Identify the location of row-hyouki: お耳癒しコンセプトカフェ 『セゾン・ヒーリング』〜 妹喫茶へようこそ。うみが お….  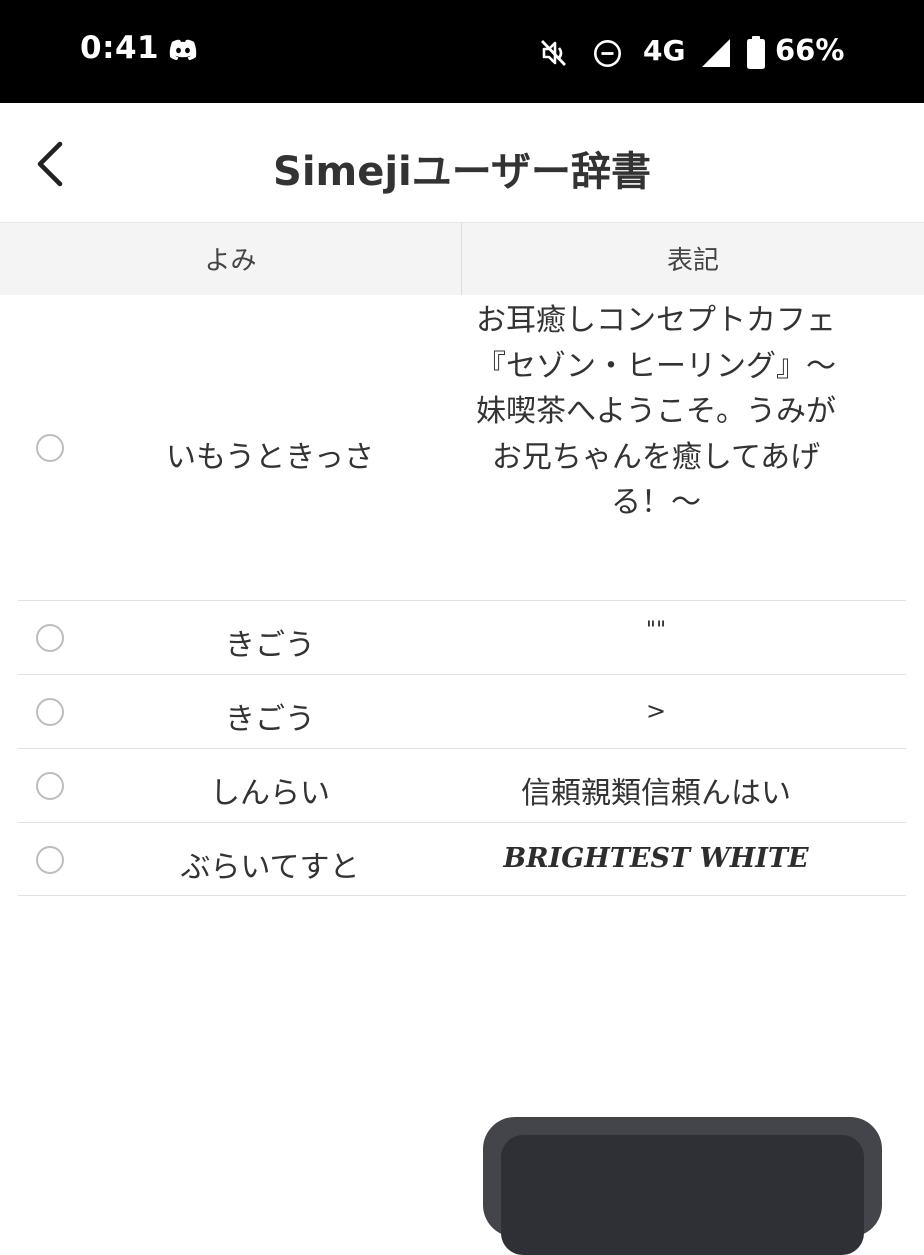
(656, 412).